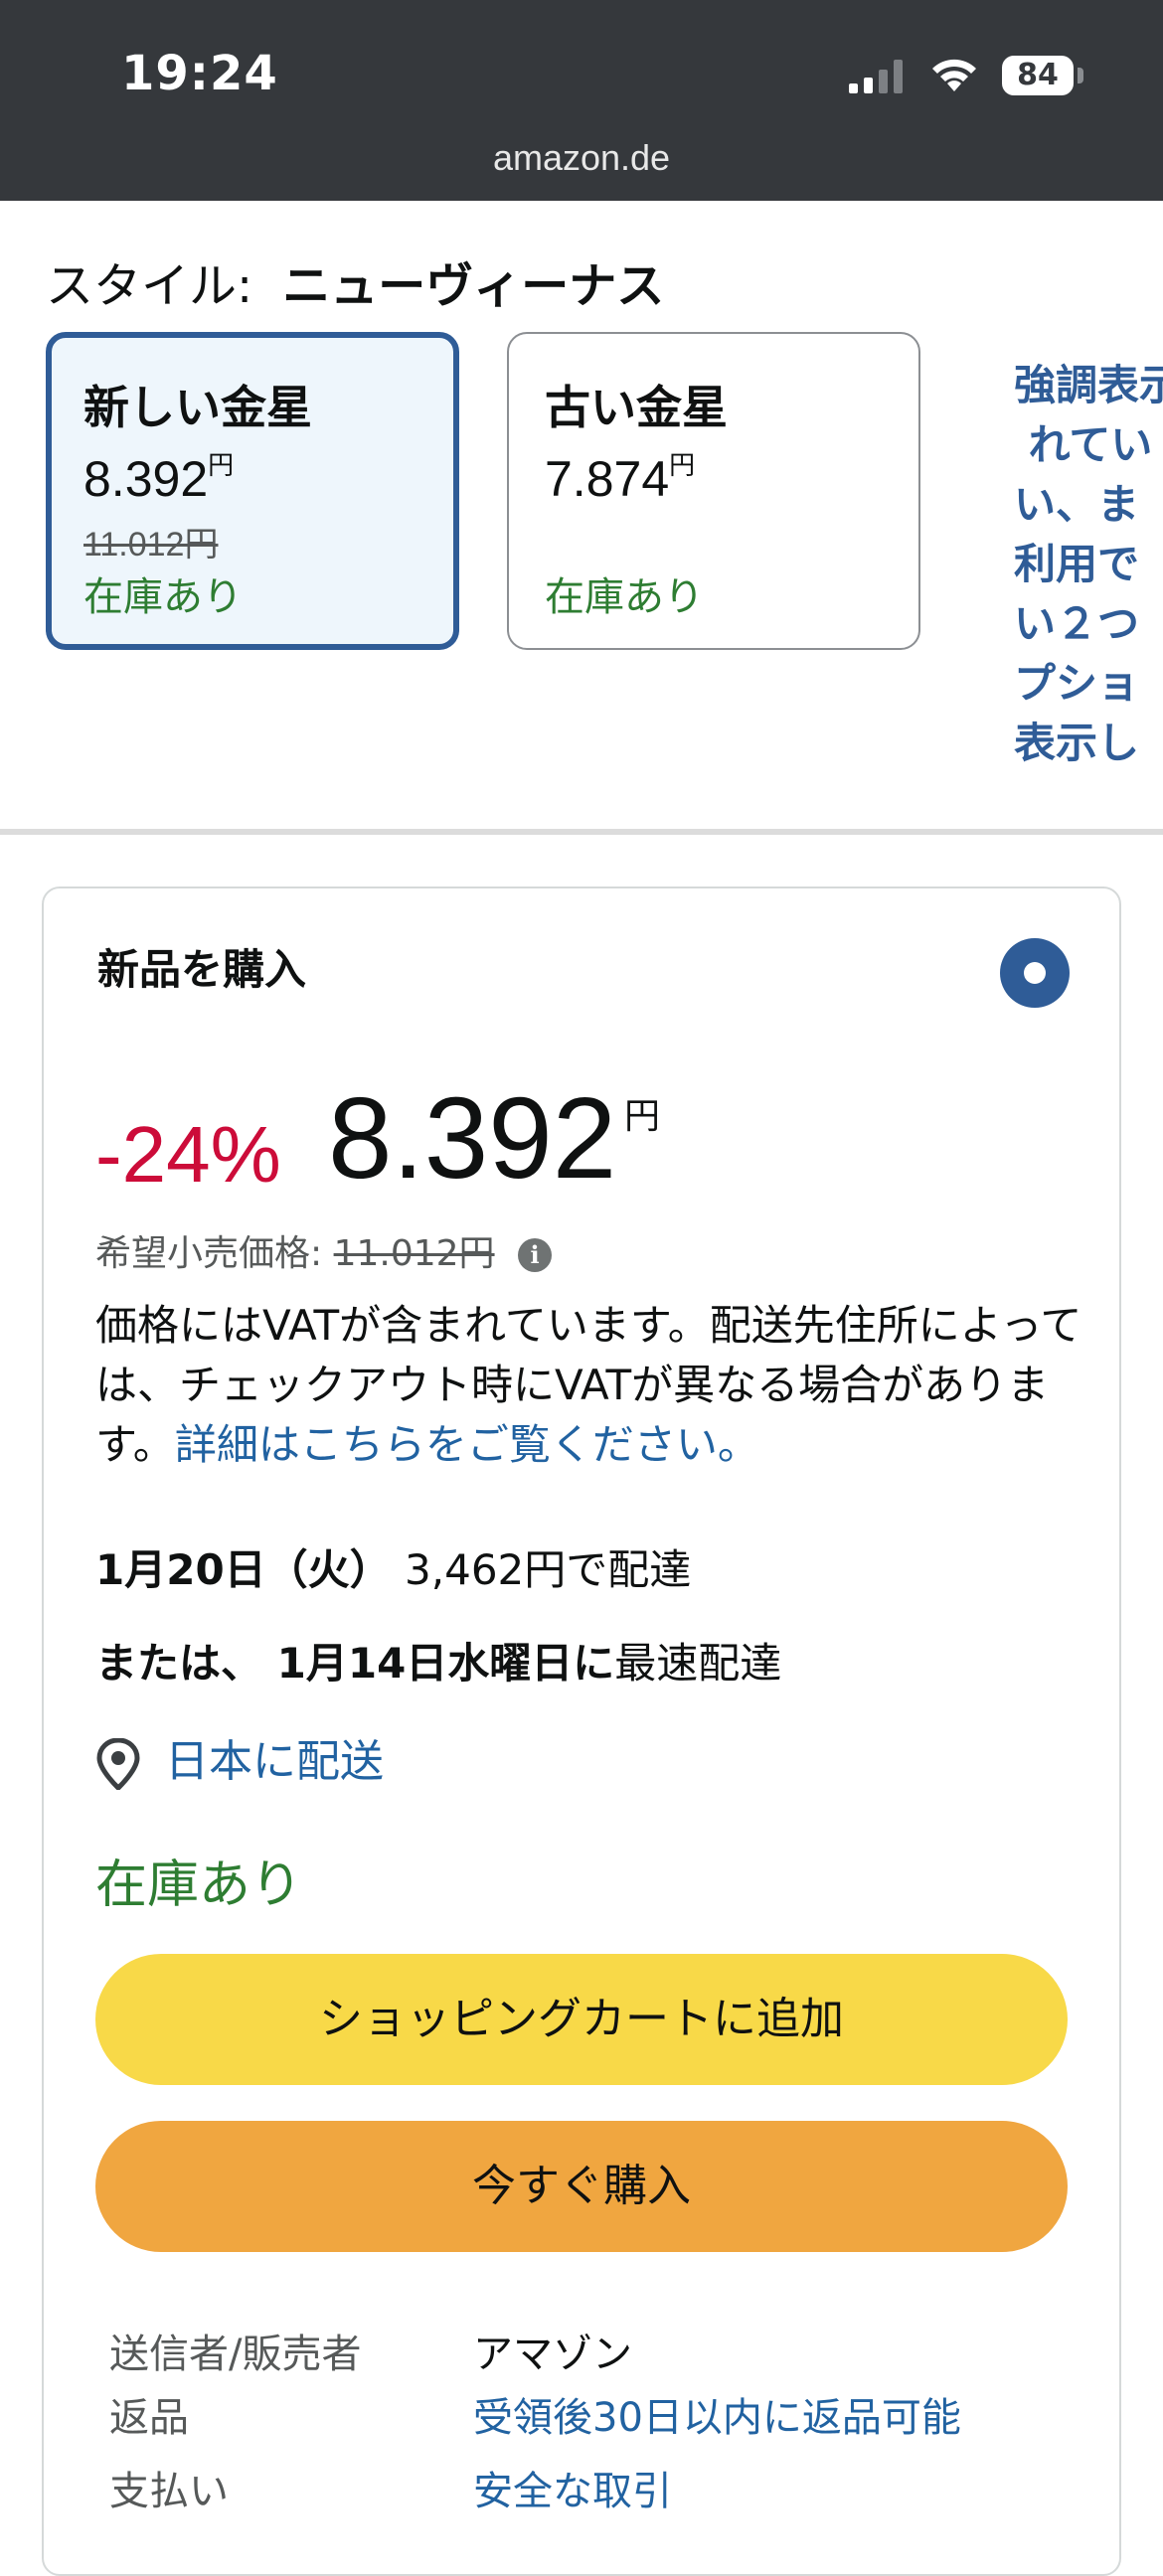  I want to click on buy-new-title: 新品を購入, so click(202, 969).